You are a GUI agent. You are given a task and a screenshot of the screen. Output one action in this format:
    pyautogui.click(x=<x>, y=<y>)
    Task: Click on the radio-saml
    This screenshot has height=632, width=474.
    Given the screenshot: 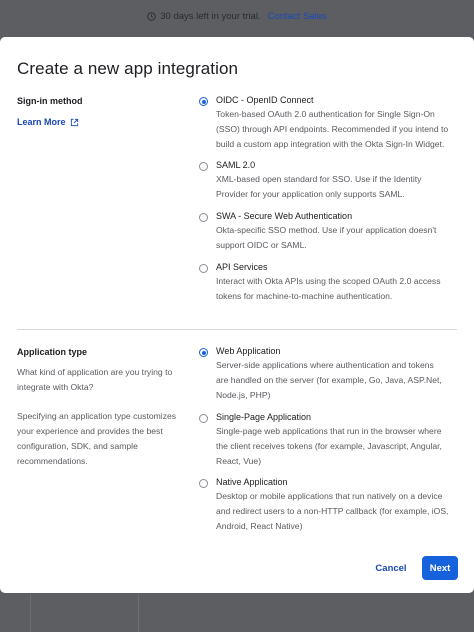 What is the action you would take?
    pyautogui.click(x=203, y=166)
    